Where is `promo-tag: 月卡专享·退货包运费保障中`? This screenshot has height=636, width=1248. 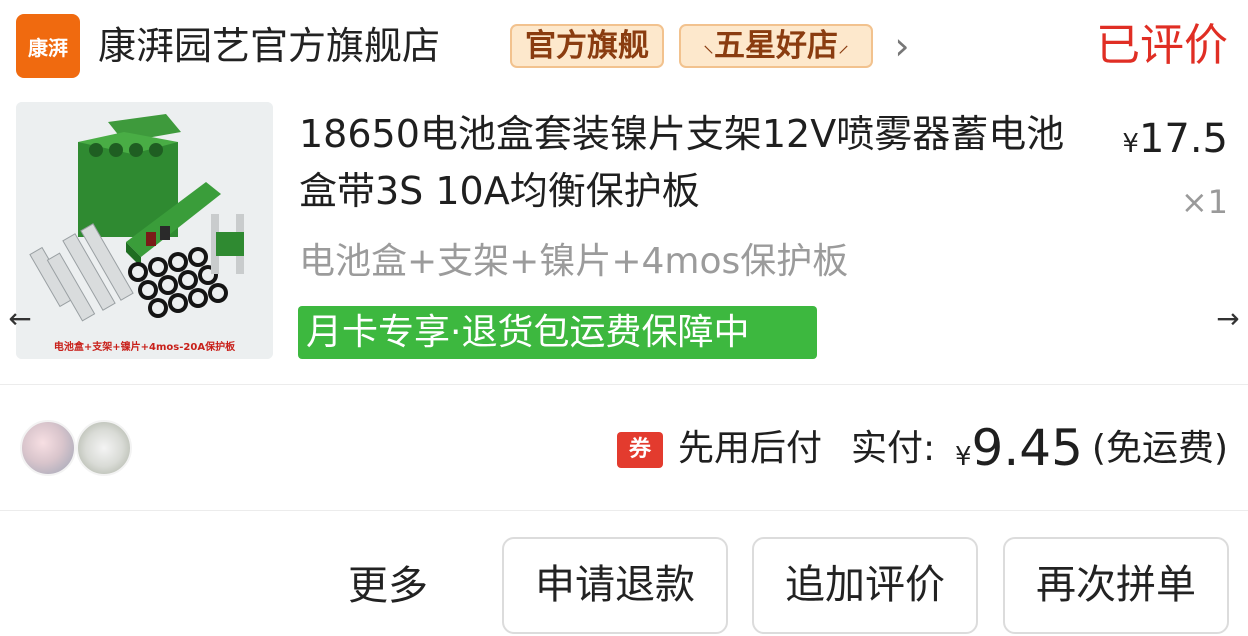
promo-tag: 月卡专享·退货包运费保障中 is located at coordinates (557, 332).